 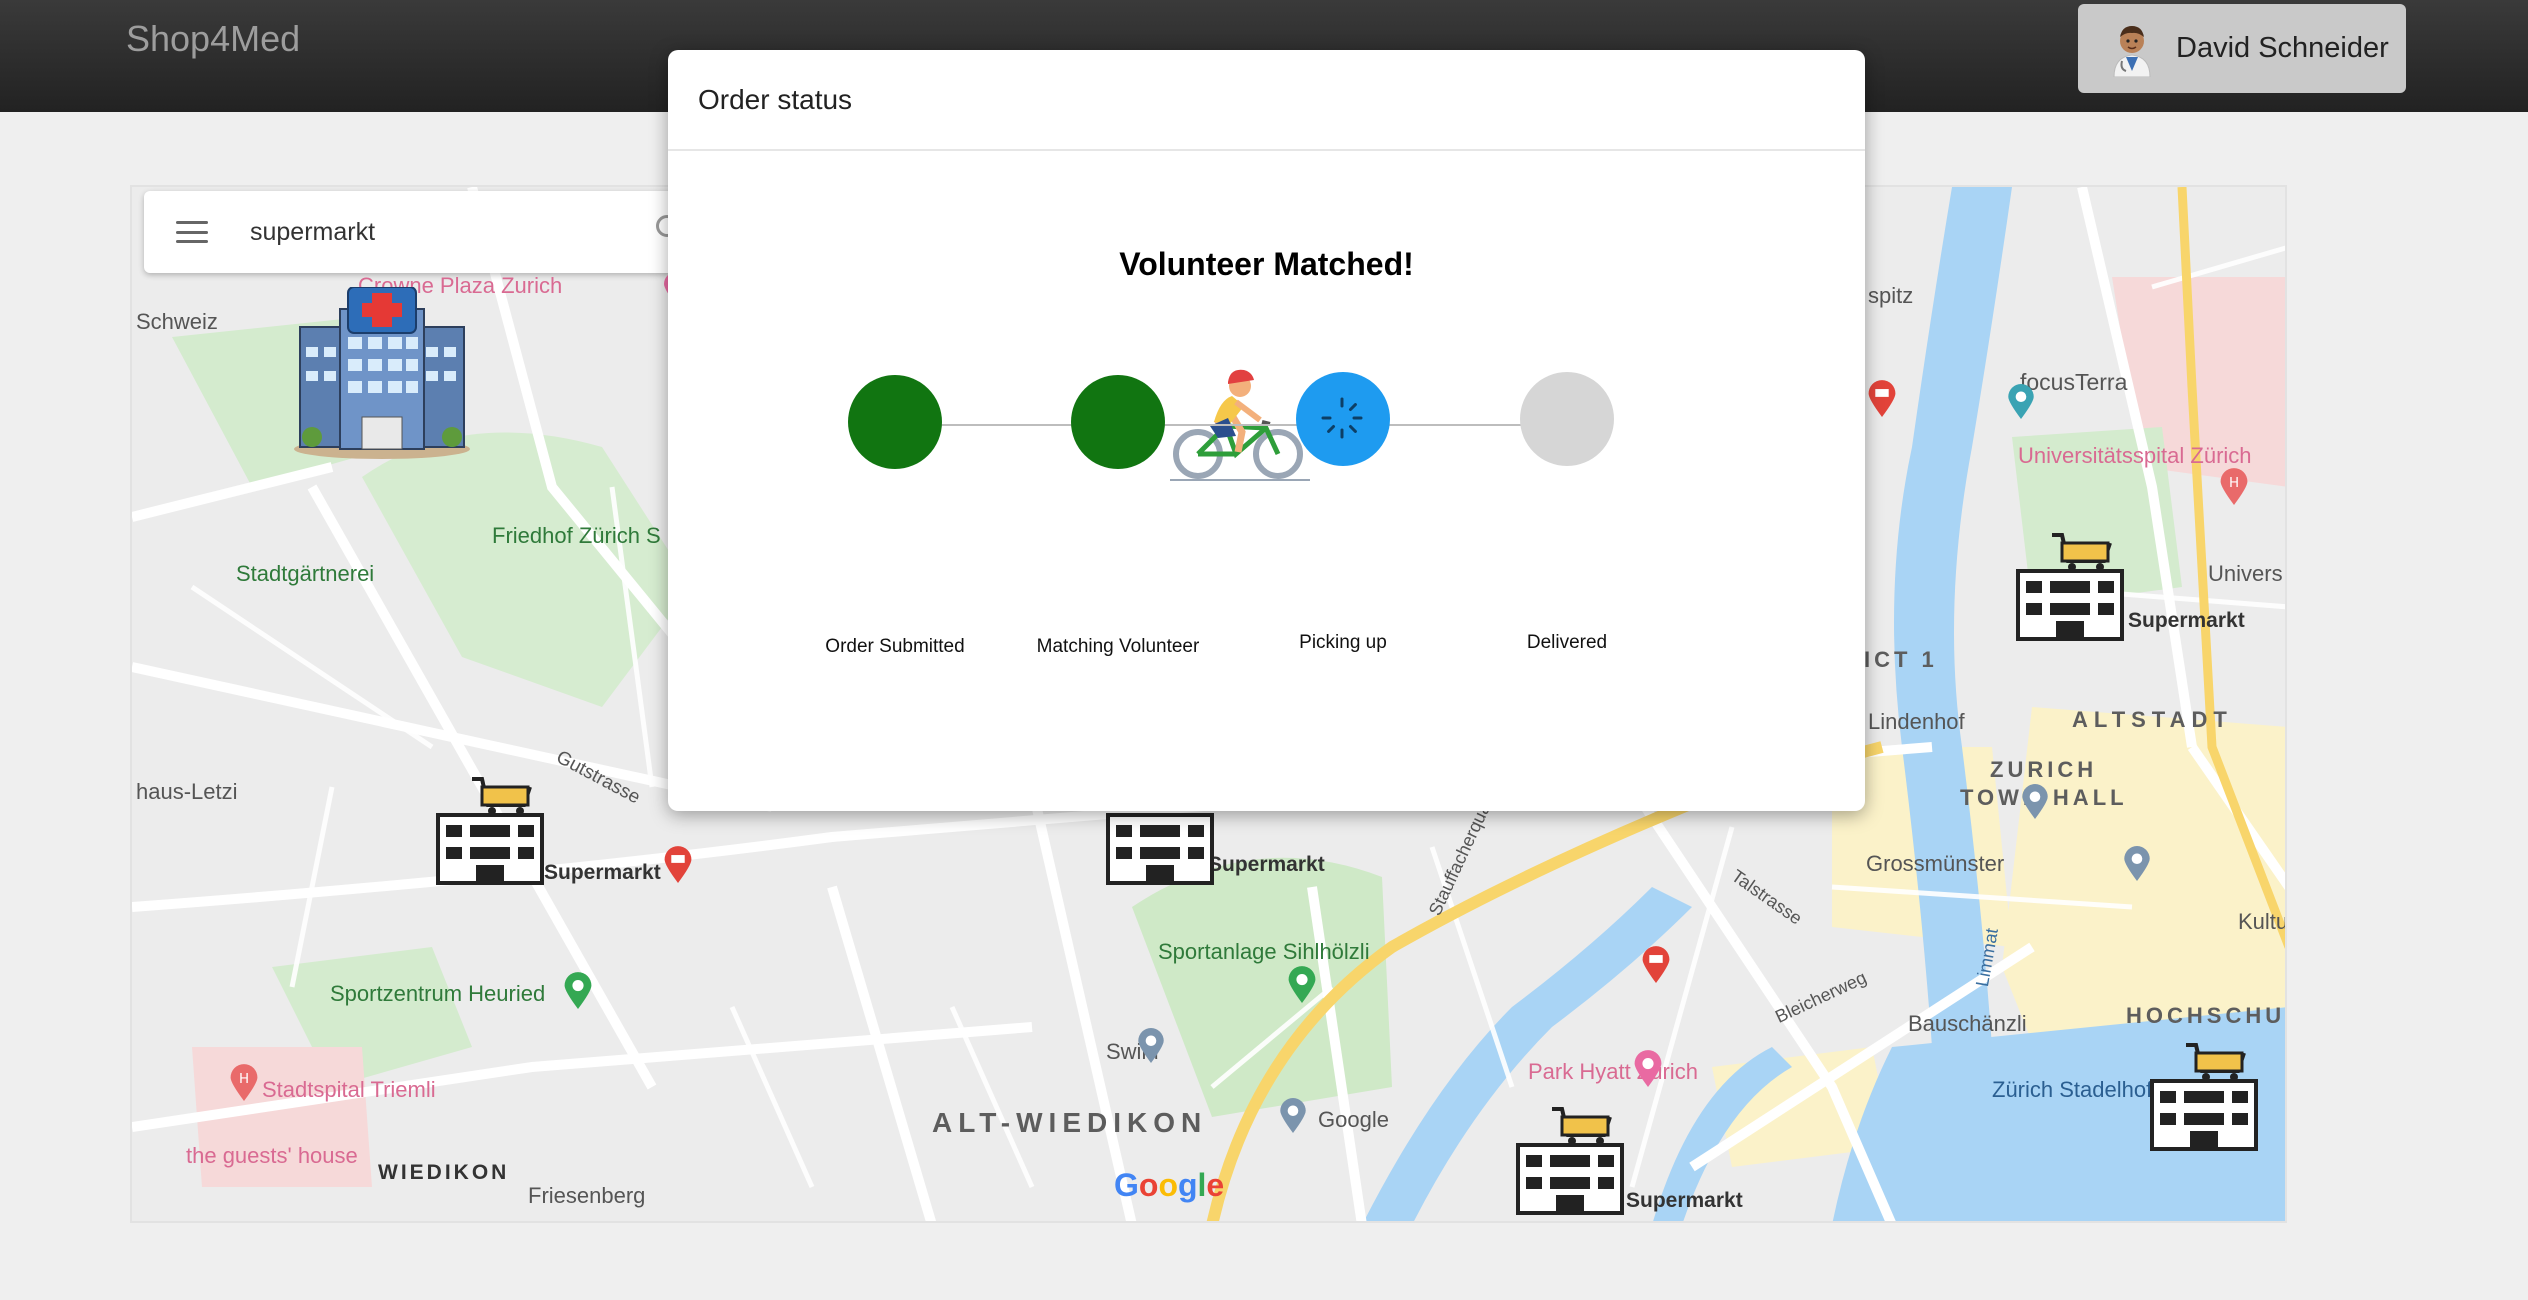 What do you see at coordinates (1935, 863) in the screenshot?
I see `map-label-grossmunster: Grossmünster` at bounding box center [1935, 863].